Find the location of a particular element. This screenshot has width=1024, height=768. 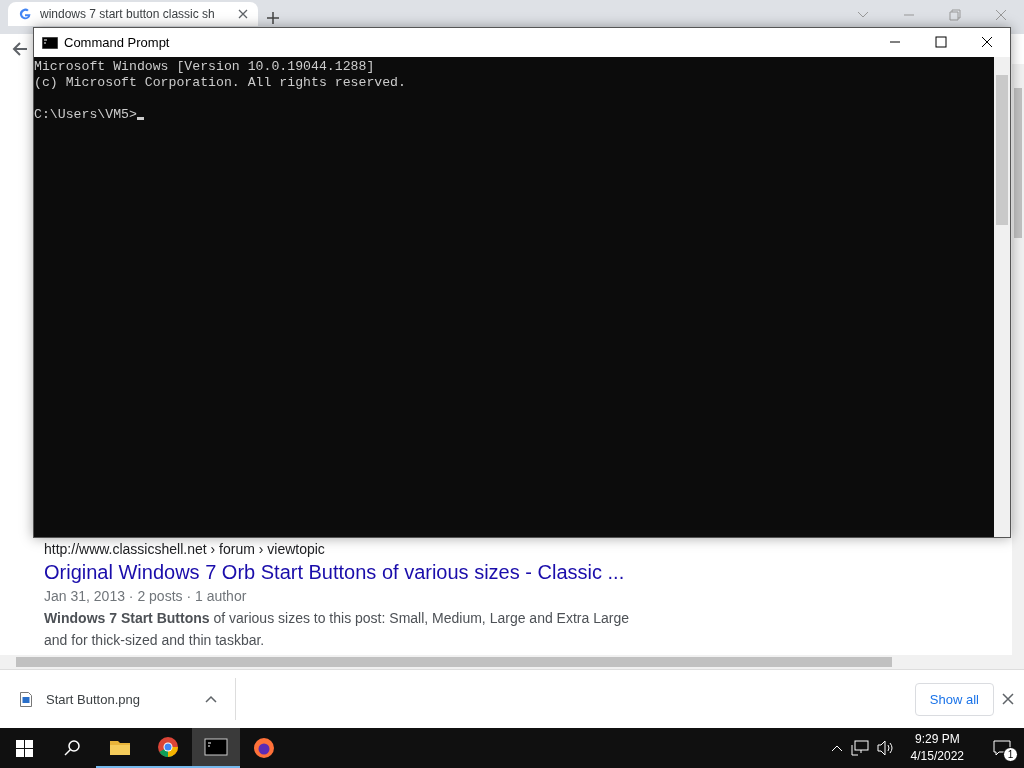

console-line: Microsoft Windows [Version 10.0.19044.1288] is located at coordinates (204, 67).